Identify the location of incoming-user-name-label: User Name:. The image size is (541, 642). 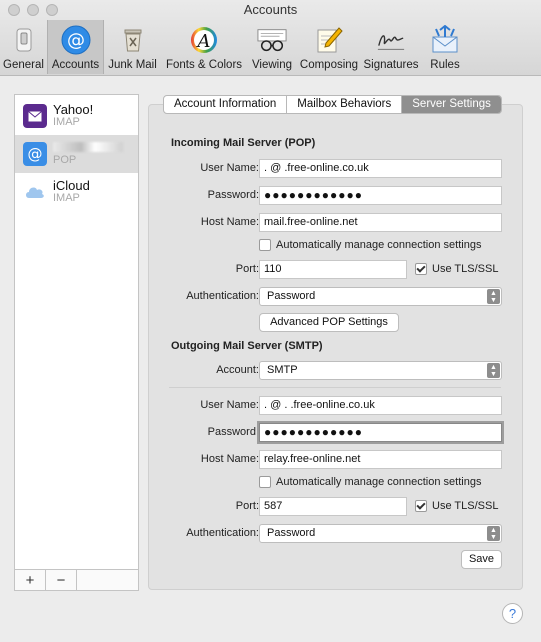
(229, 168).